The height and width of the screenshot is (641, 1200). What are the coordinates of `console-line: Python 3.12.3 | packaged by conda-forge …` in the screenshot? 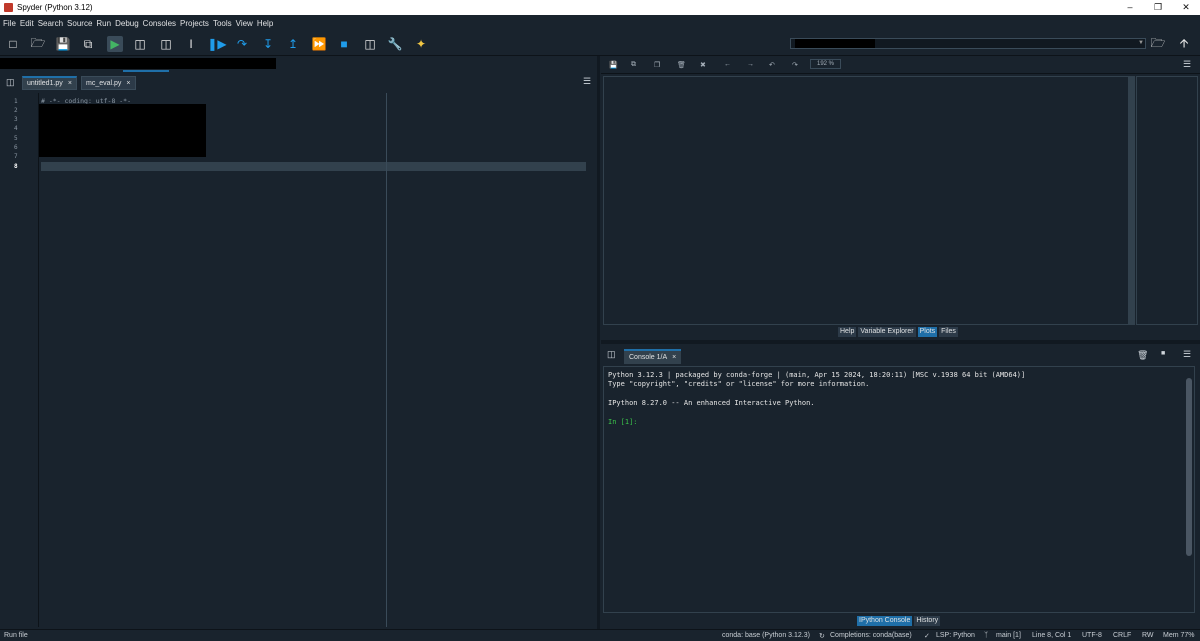 It's located at (817, 375).